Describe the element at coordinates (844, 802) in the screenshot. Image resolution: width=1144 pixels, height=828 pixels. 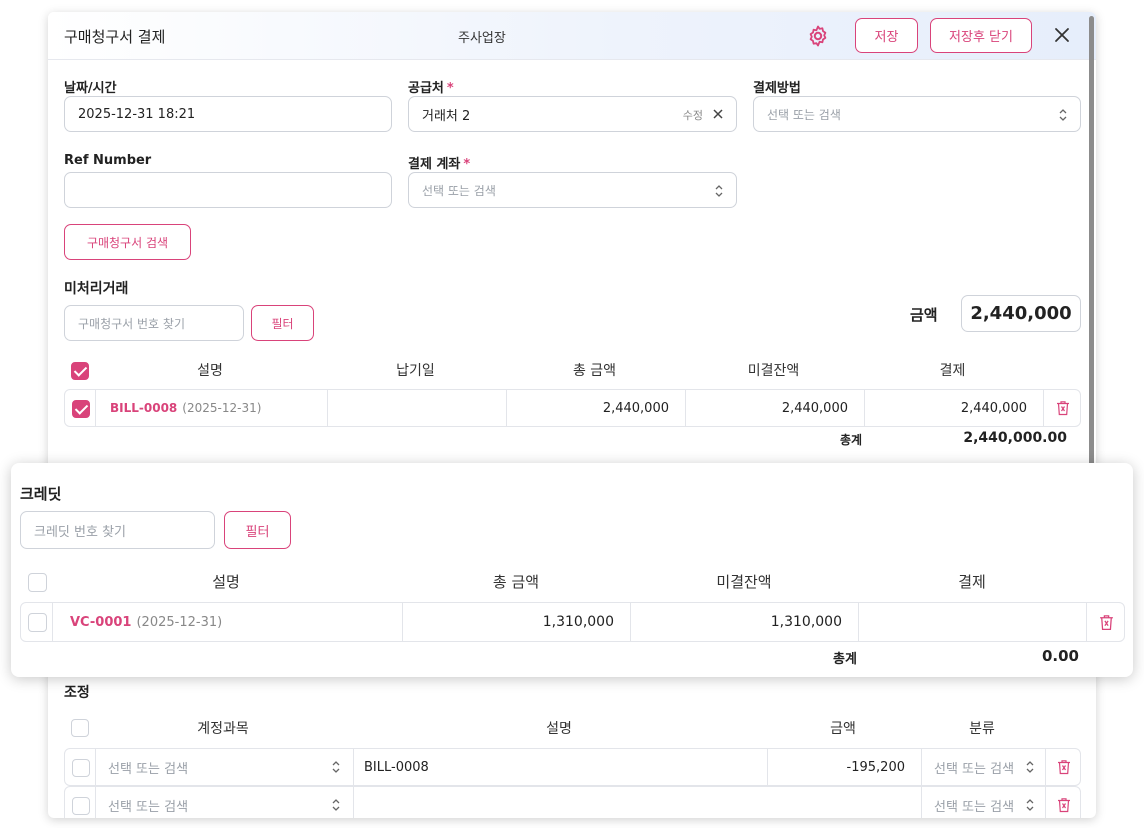
I see `adjust-amount-input` at that location.